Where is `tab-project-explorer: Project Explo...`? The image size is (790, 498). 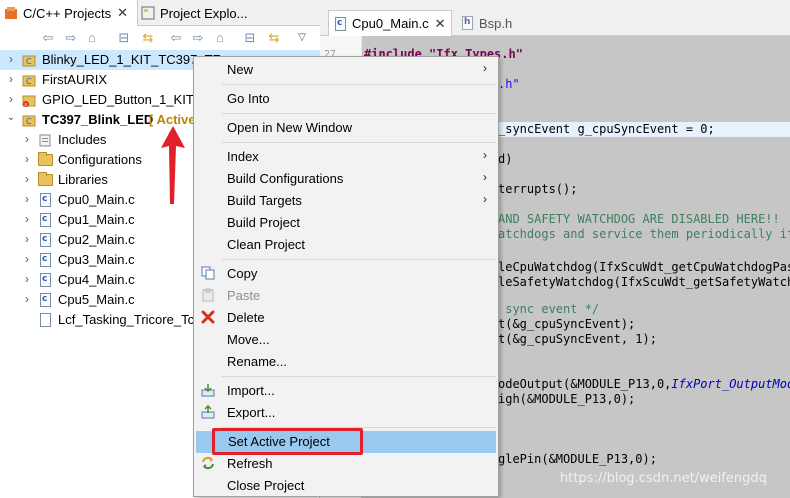 tab-project-explorer: Project Explo... is located at coordinates (200, 13).